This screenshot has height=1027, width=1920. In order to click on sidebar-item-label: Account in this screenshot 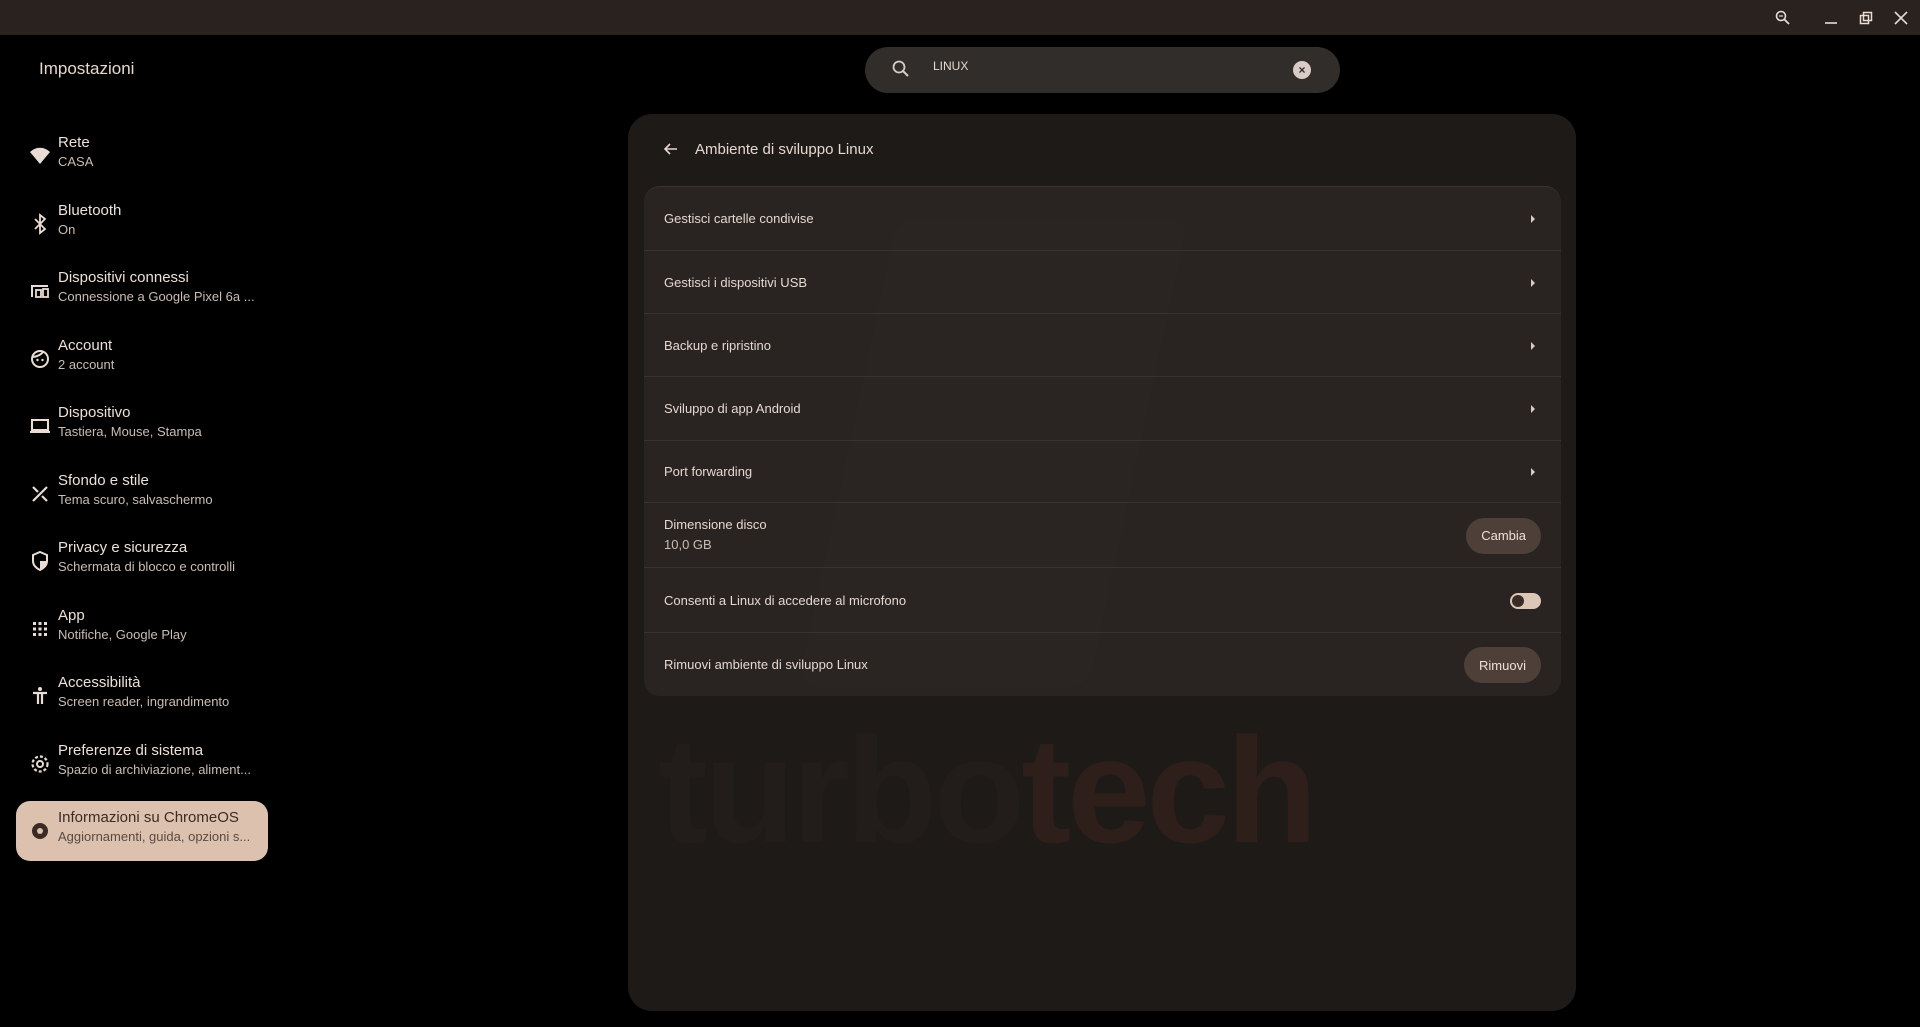, I will do `click(85, 345)`.